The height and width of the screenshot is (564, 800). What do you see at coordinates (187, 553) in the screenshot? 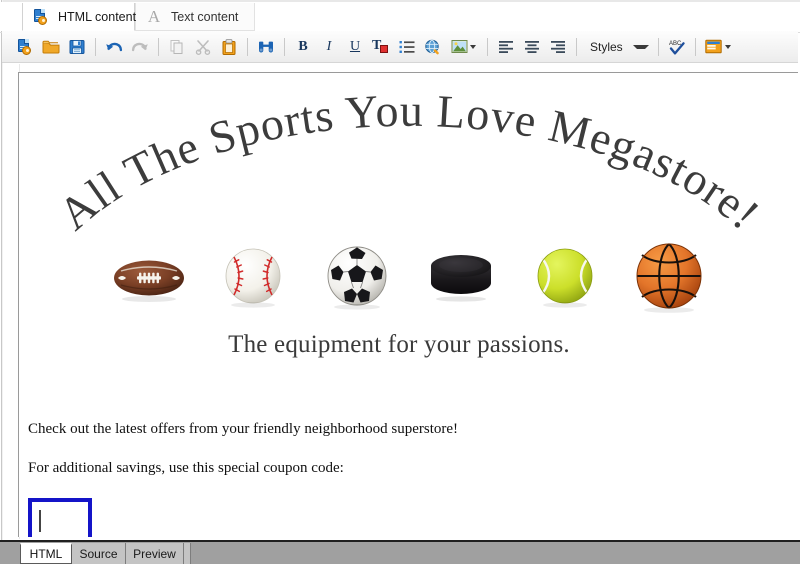
I see `bottom-tabbar-filler` at bounding box center [187, 553].